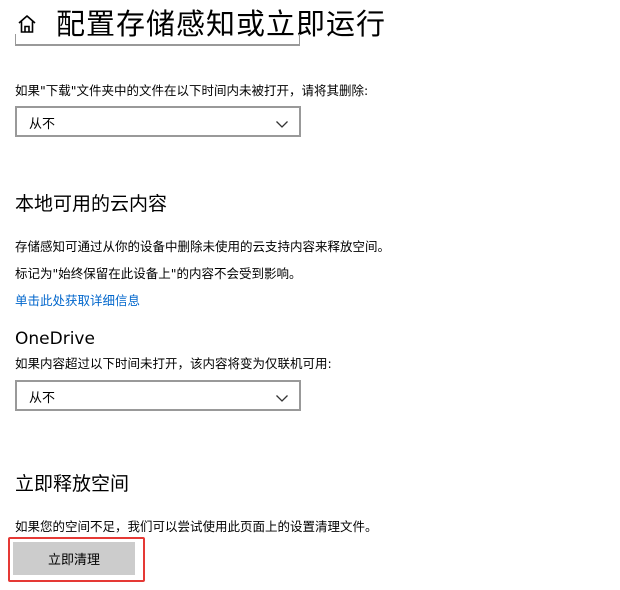 Image resolution: width=620 pixels, height=590 pixels. I want to click on clean-now-button: 立即清理, so click(74, 558).